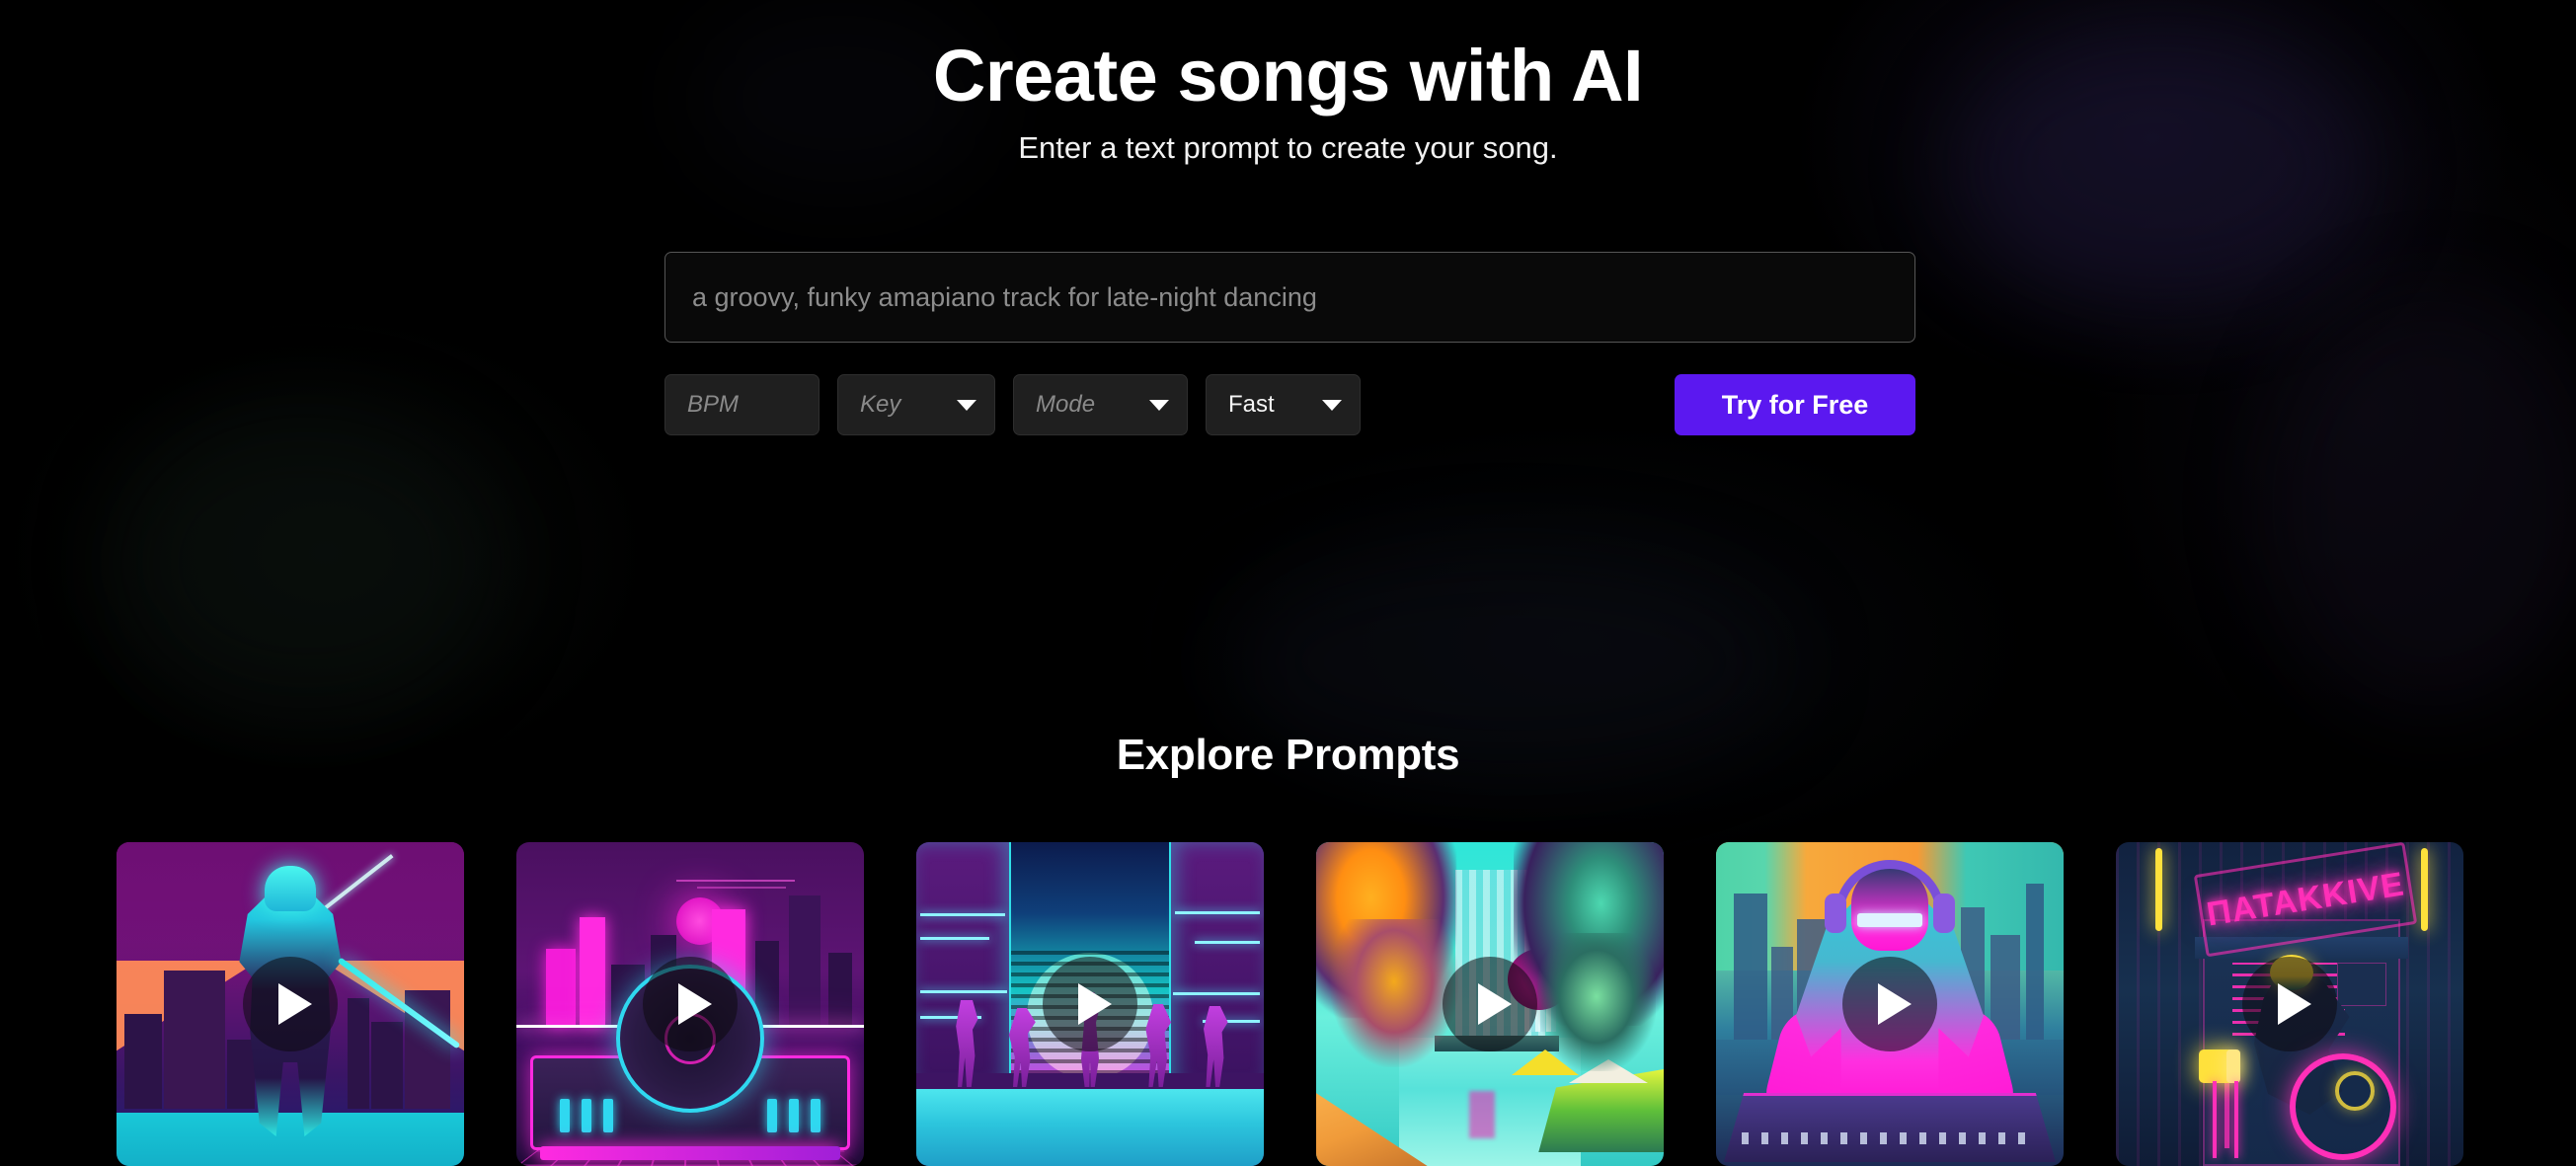  What do you see at coordinates (1283, 404) in the screenshot?
I see `speed-dropdown: Fast` at bounding box center [1283, 404].